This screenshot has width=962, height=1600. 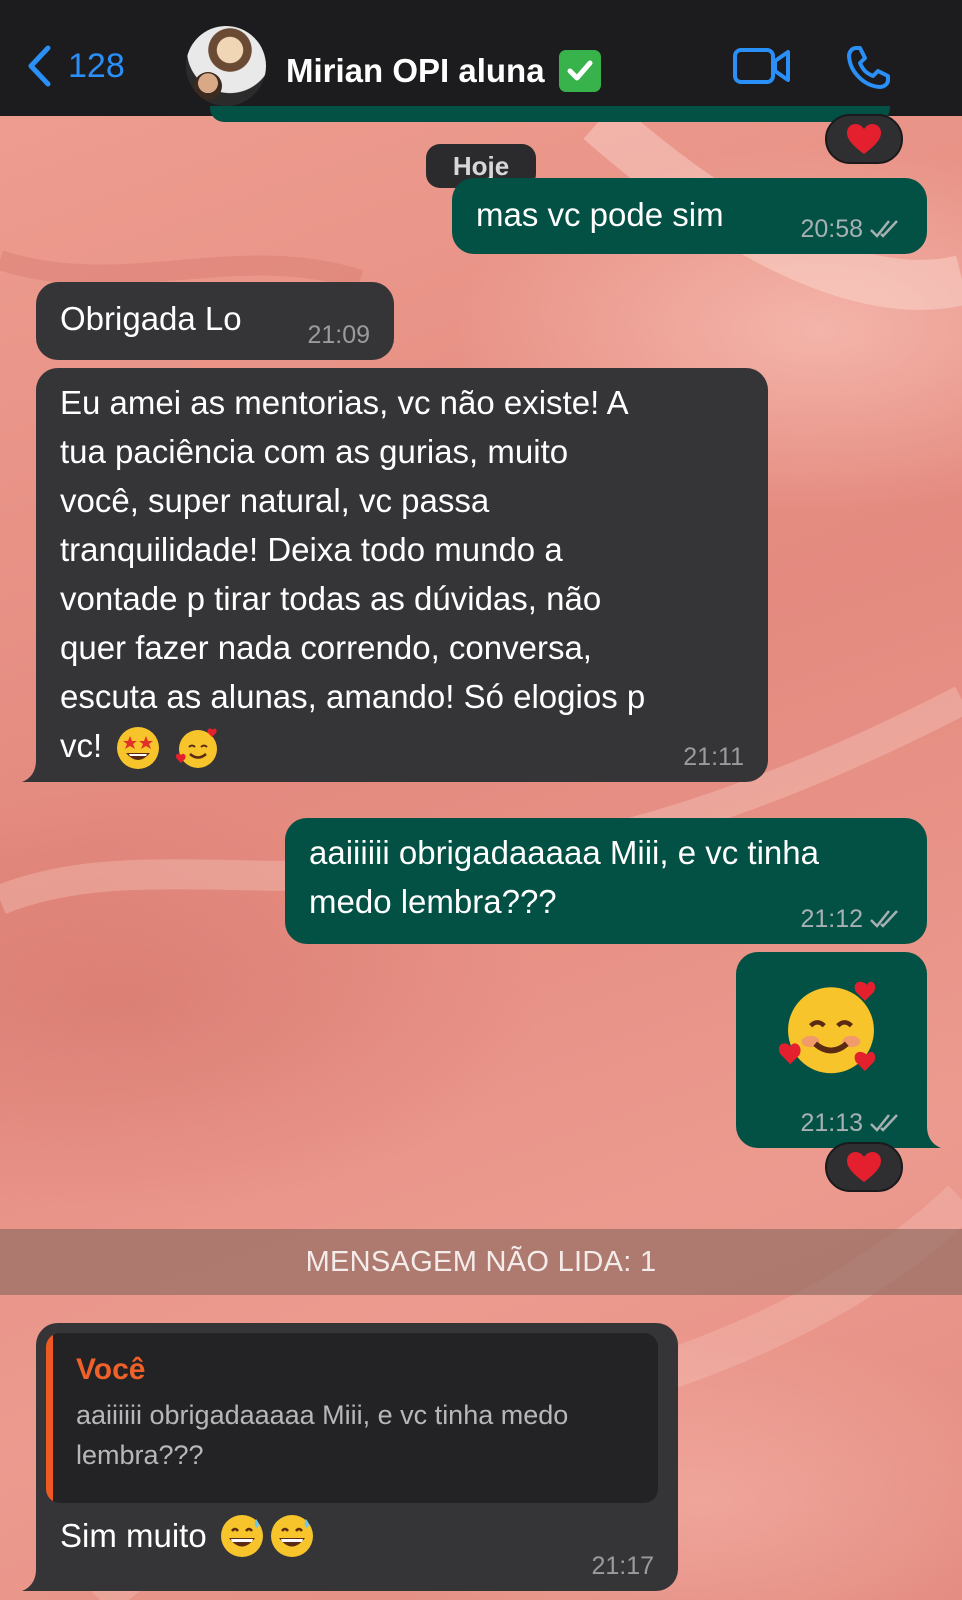 I want to click on message-meta: 21:12, so click(x=851, y=919).